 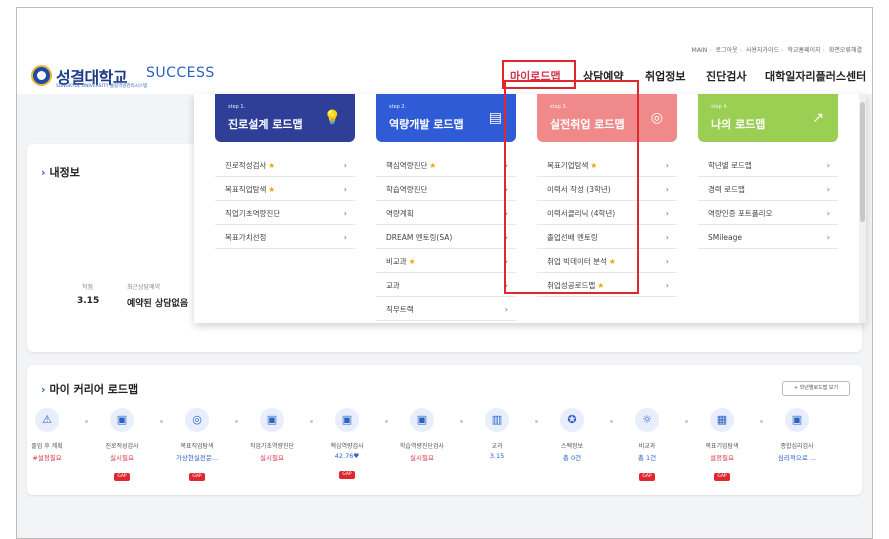 I want to click on lightbulb-icon: 💡, so click(x=332, y=118).